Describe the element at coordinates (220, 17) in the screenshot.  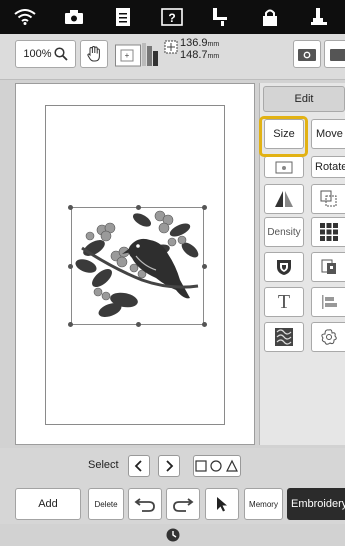
I see `stitch-icon` at that location.